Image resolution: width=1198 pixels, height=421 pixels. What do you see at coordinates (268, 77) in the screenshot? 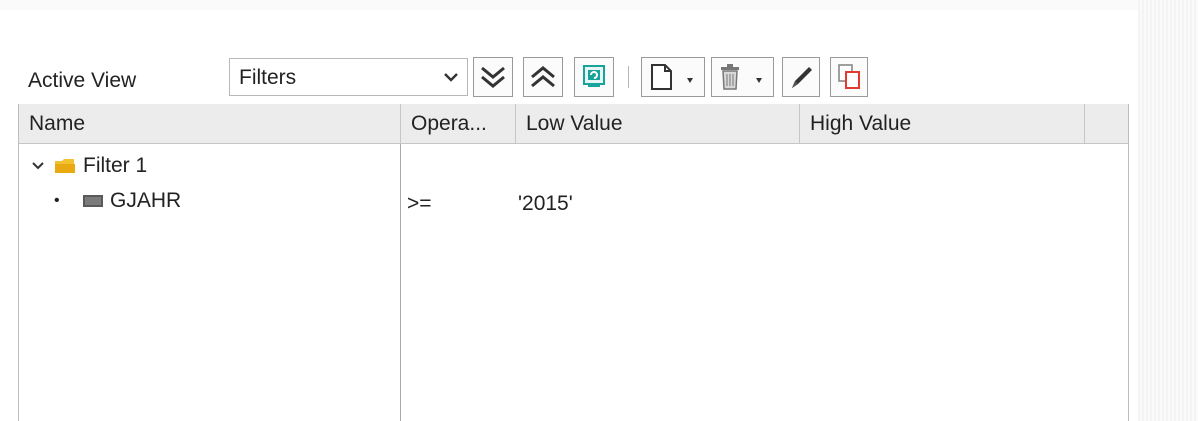
I see `active-view-select-value: Filters` at bounding box center [268, 77].